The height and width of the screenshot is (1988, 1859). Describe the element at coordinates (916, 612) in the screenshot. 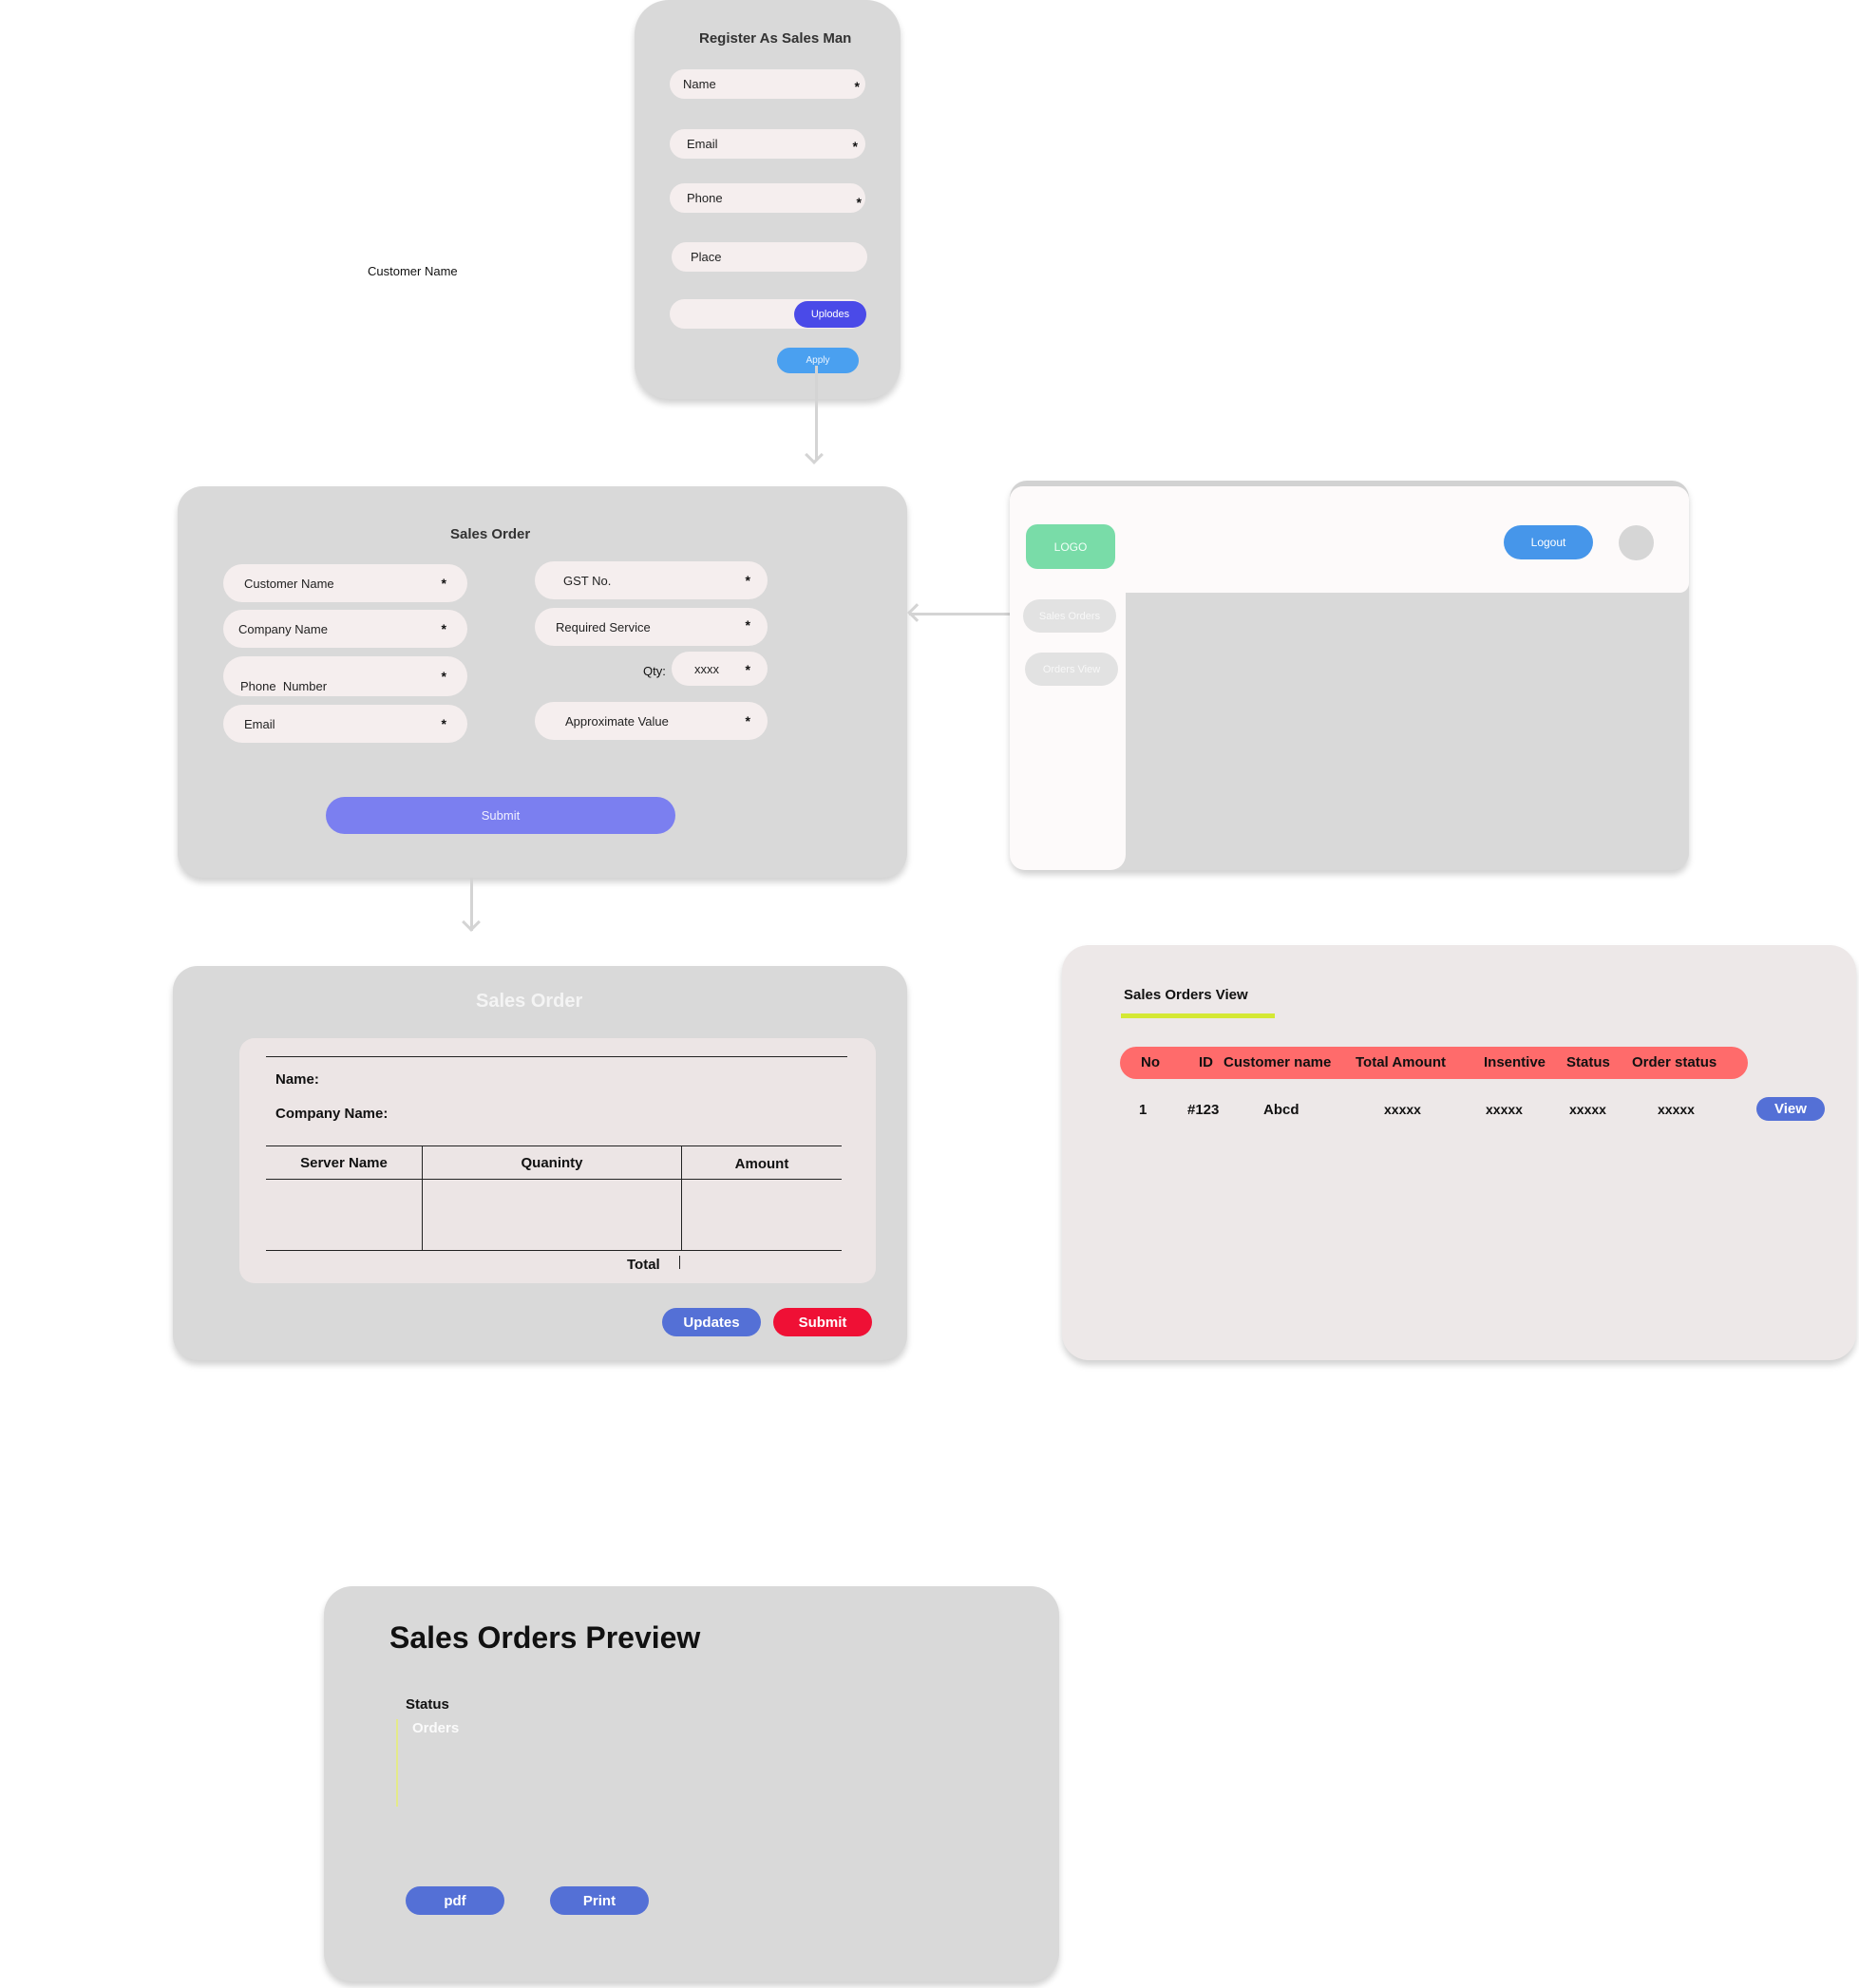

I see `arrow-left-icon` at that location.